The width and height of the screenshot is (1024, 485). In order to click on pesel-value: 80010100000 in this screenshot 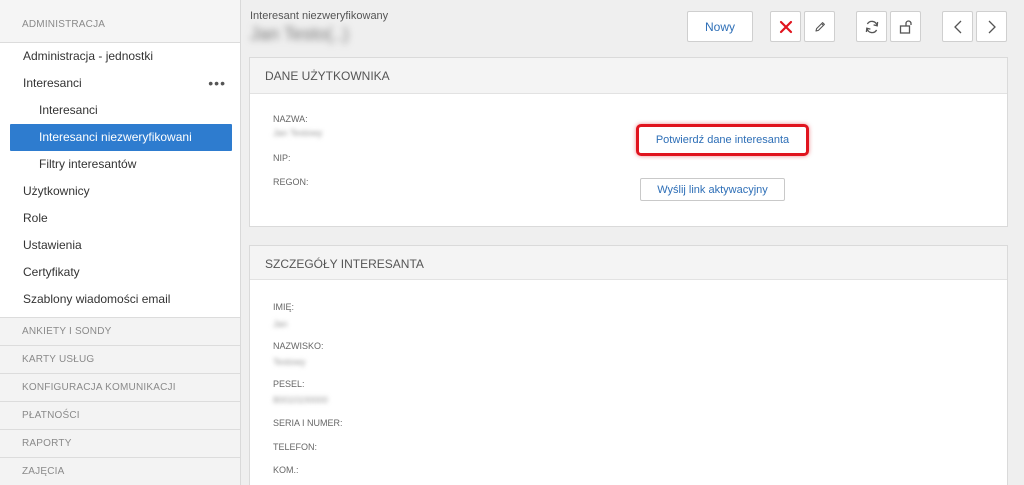, I will do `click(301, 400)`.